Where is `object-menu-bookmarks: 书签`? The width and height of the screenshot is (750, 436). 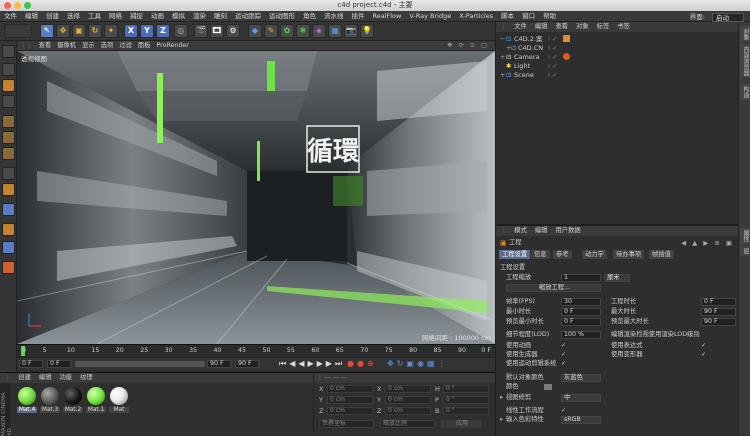 object-menu-bookmarks: 书签 is located at coordinates (623, 27).